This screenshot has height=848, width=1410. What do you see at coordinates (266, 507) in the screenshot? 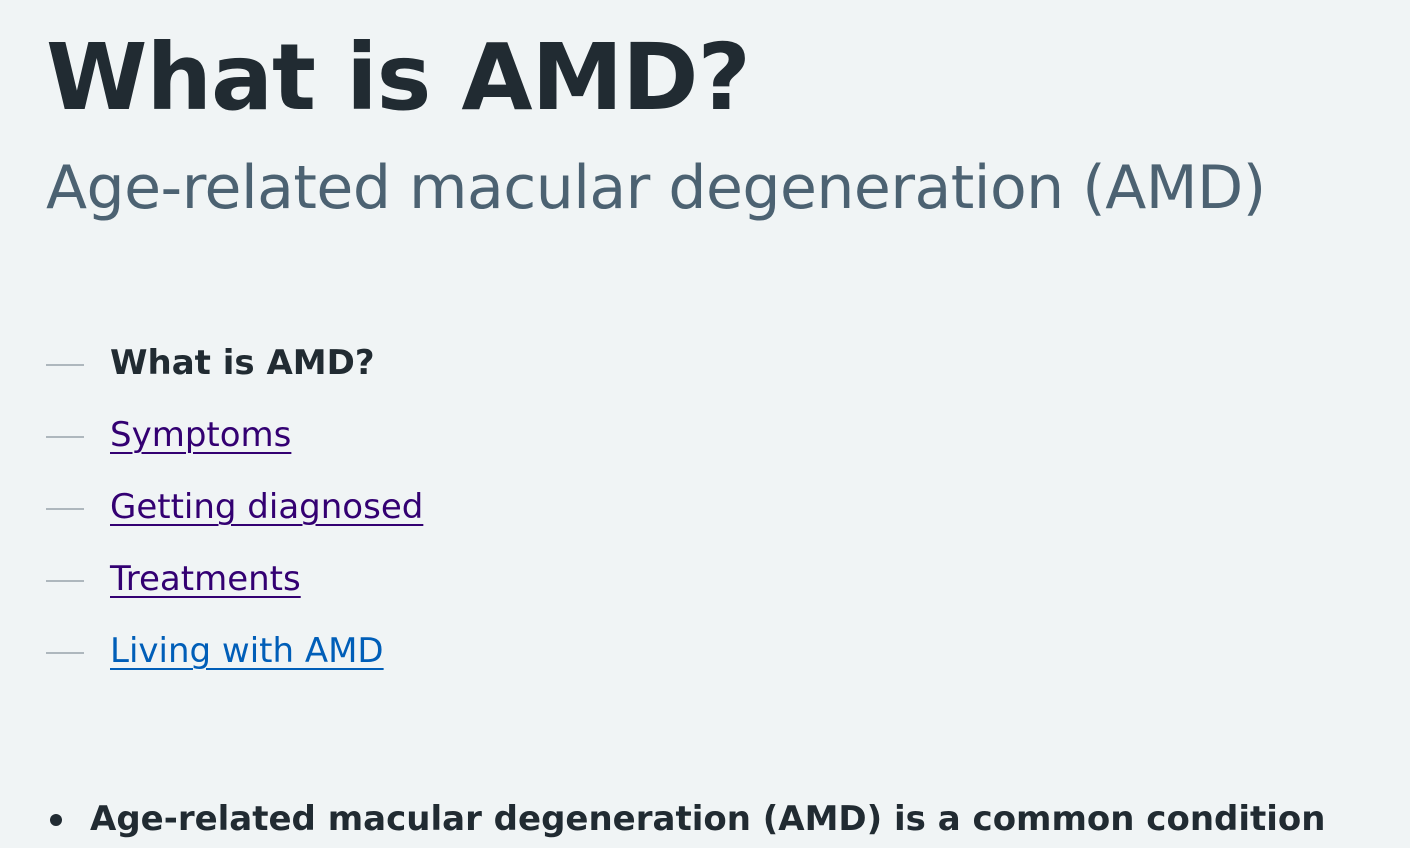
I see `getting-diagnosed-link: Getting diagnosed` at bounding box center [266, 507].